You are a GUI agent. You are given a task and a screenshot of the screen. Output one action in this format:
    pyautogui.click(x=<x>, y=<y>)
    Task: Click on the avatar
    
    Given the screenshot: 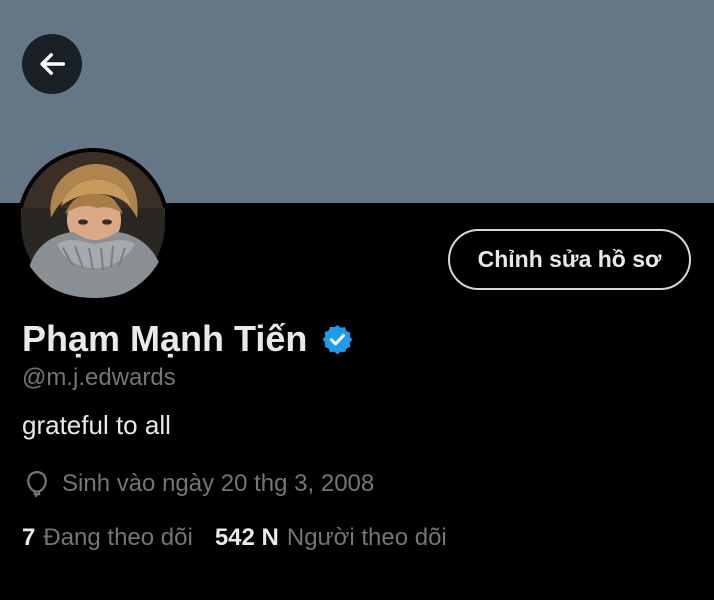 What is the action you would take?
    pyautogui.click(x=93, y=224)
    